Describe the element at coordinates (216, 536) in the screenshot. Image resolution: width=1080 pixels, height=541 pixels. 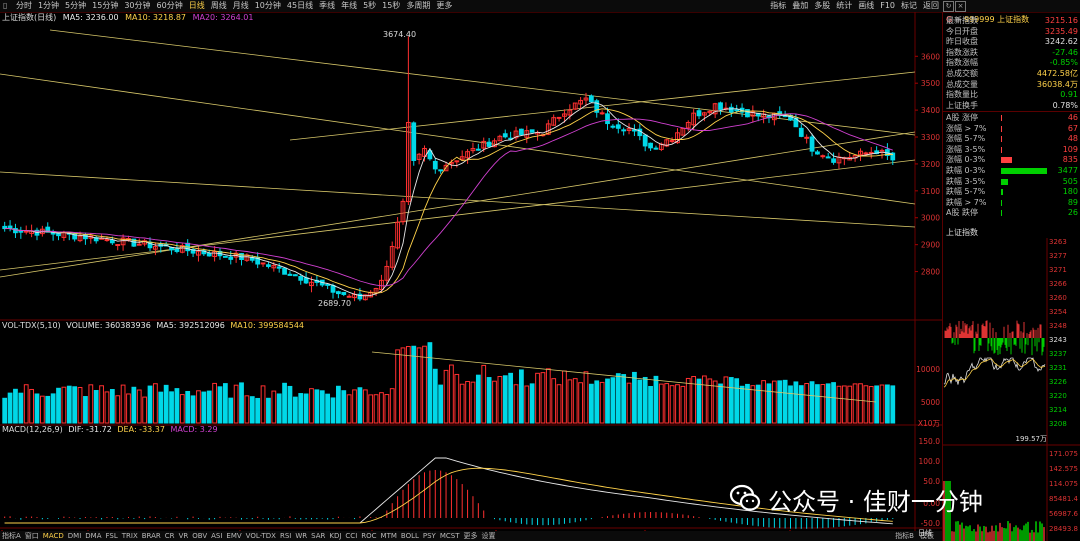
I see `indicator-tab: ASI` at that location.